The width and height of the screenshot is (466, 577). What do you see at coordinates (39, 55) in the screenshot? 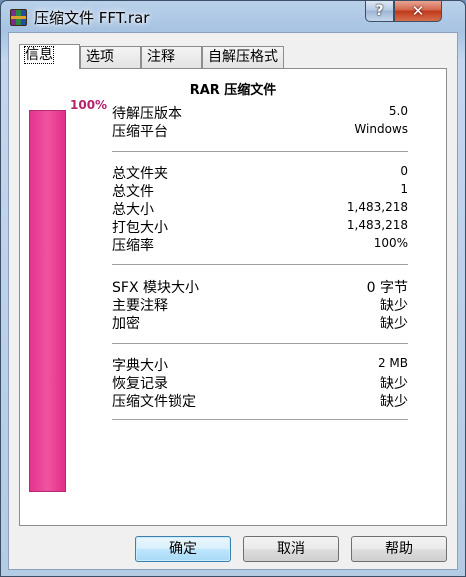
I see `tab-info-label: 信息` at bounding box center [39, 55].